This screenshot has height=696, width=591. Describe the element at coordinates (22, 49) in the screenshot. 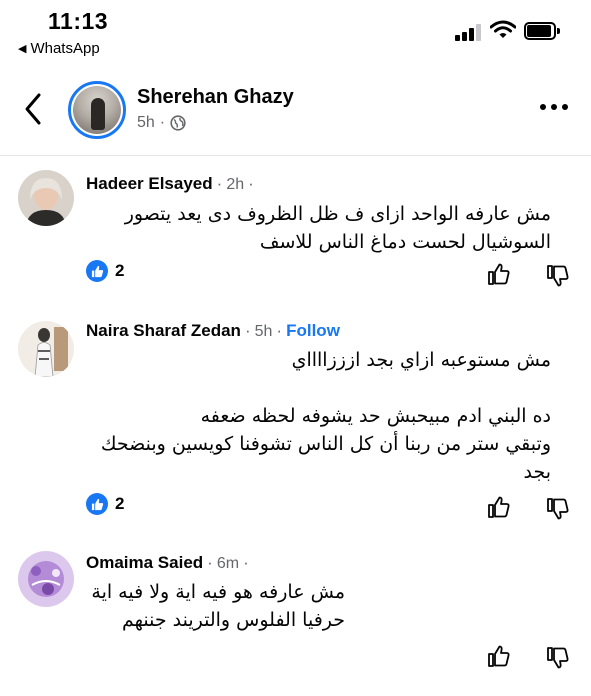

I see `back-triangle-icon: ◀` at that location.